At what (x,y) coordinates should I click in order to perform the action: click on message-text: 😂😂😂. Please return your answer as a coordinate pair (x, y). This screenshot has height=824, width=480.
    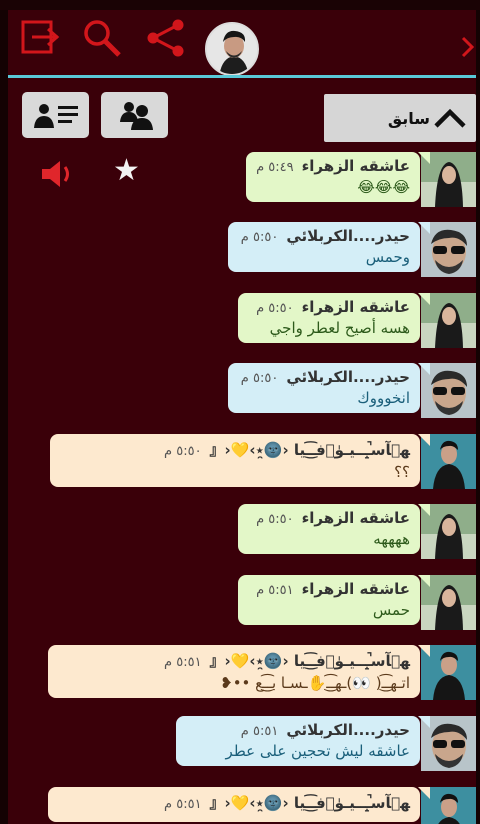
    Looking at the image, I should click on (383, 187).